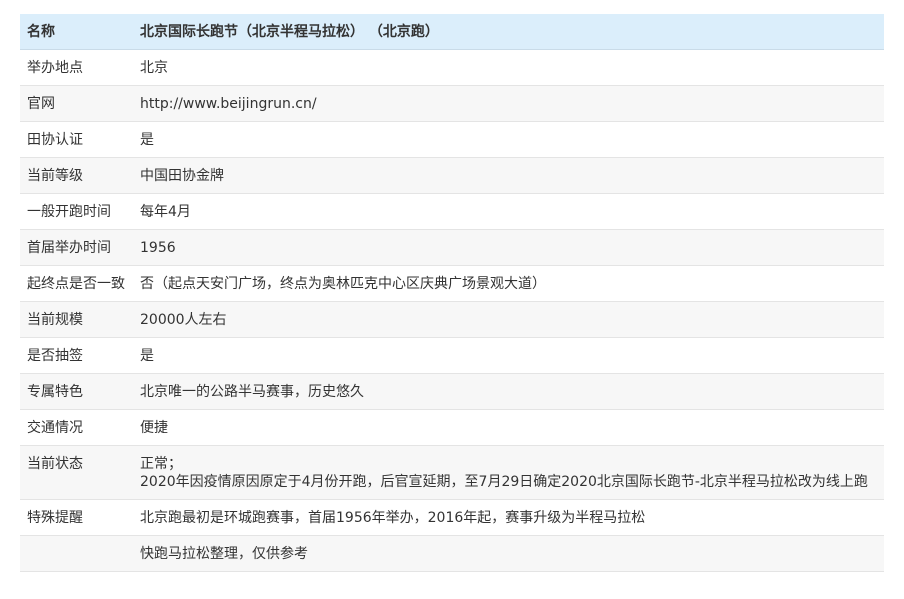 The image size is (904, 599). Describe the element at coordinates (76, 517) in the screenshot. I see `row-label-reminder: 特殊提醒` at that location.